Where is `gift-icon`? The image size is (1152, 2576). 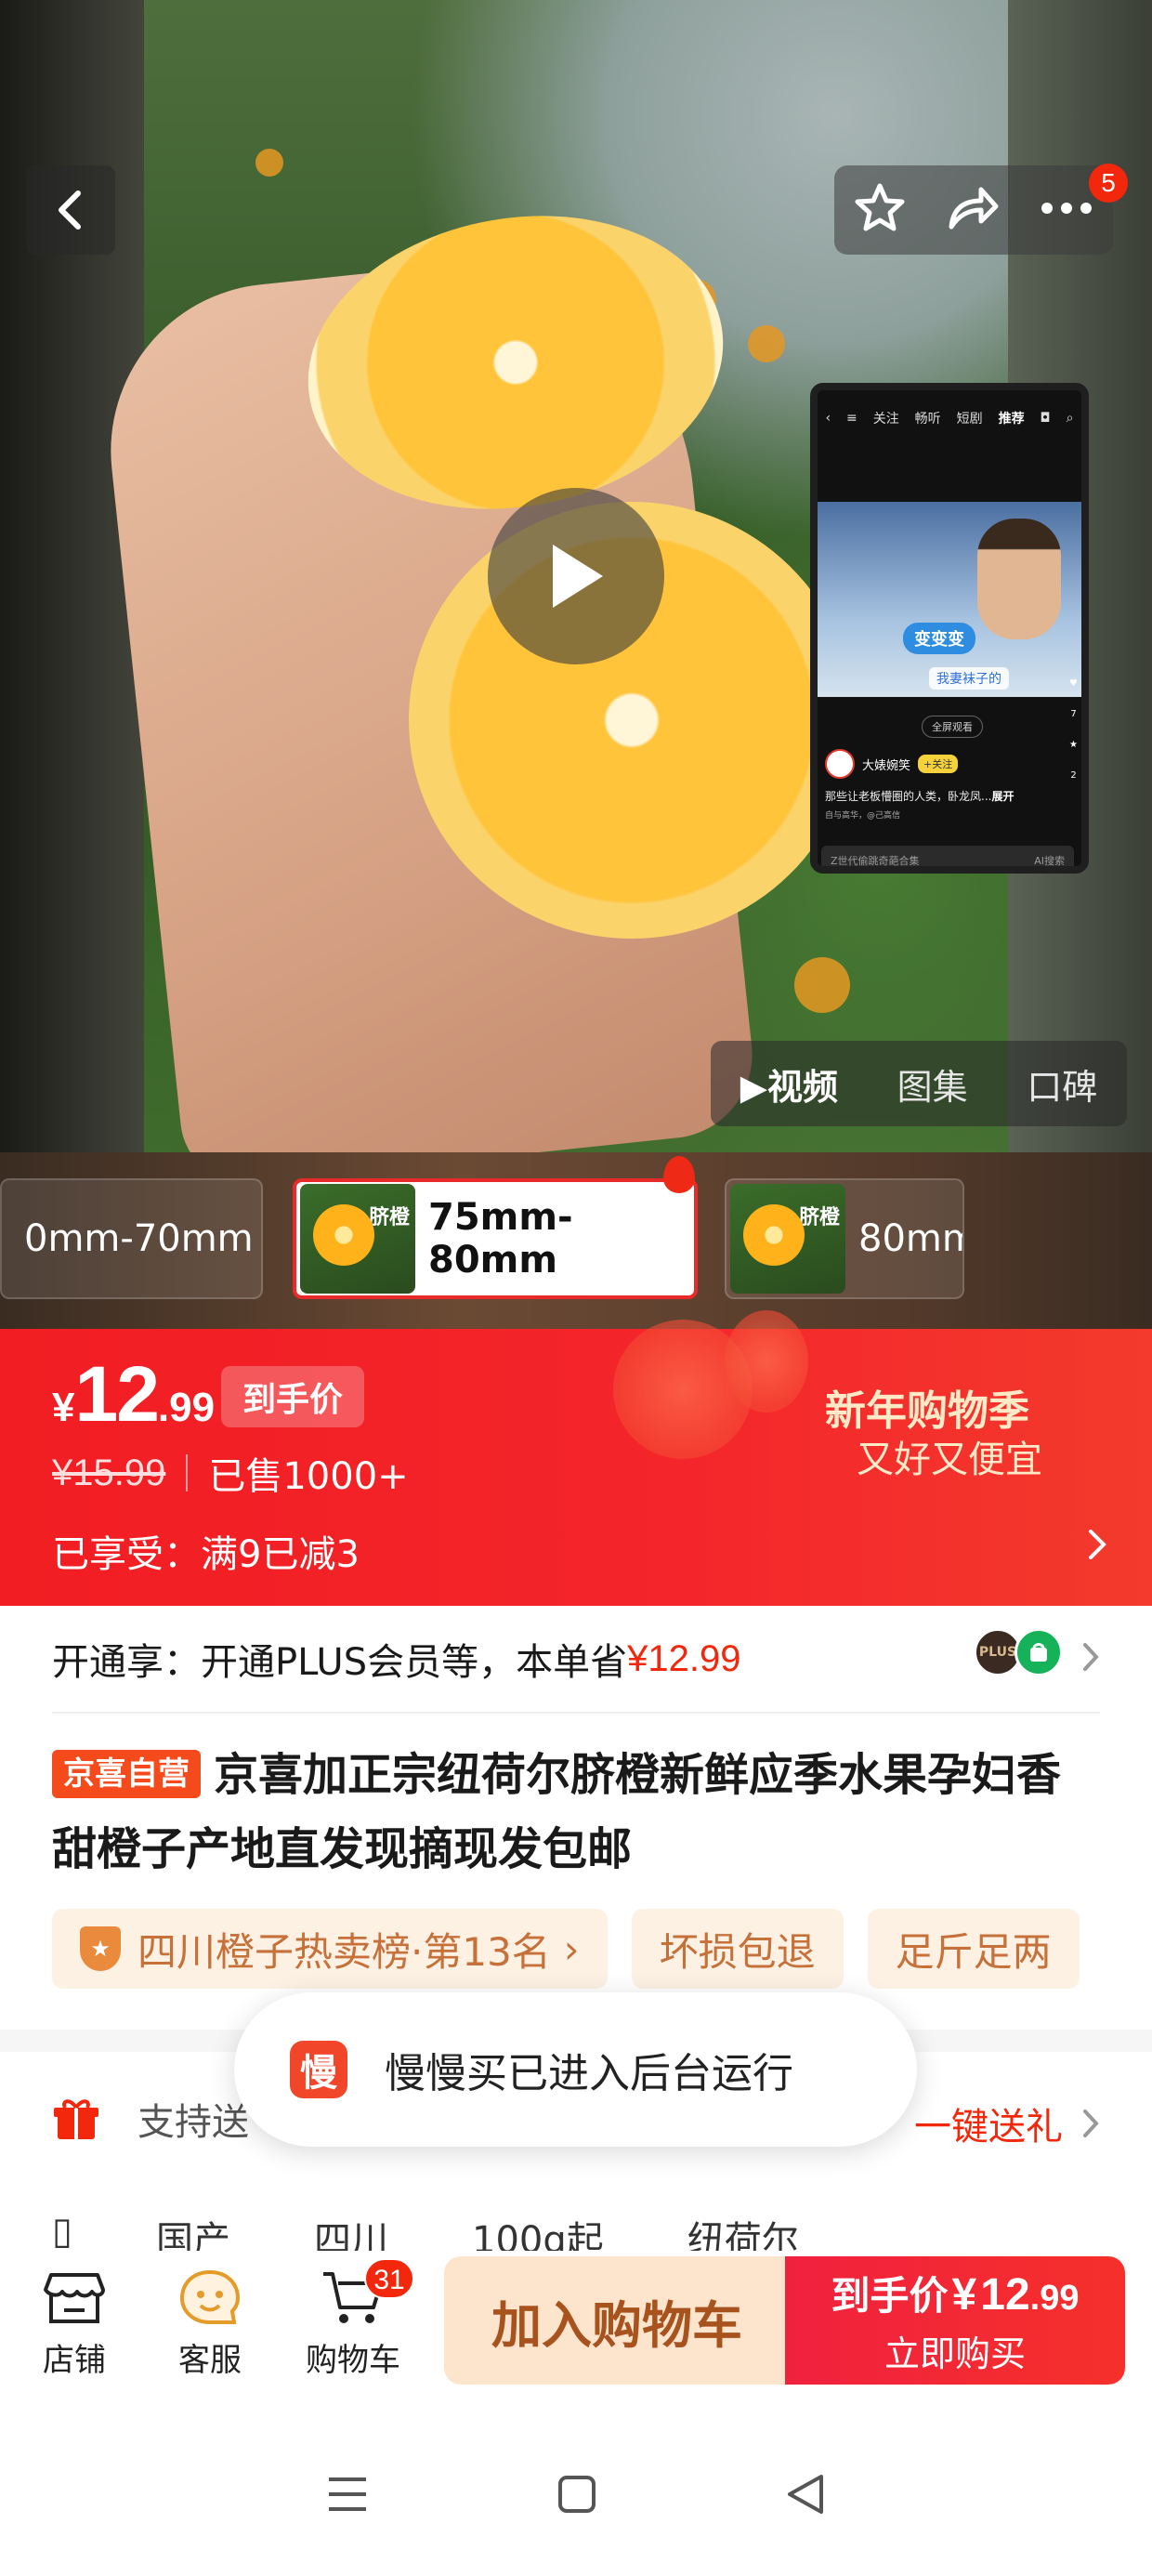 gift-icon is located at coordinates (76, 2119).